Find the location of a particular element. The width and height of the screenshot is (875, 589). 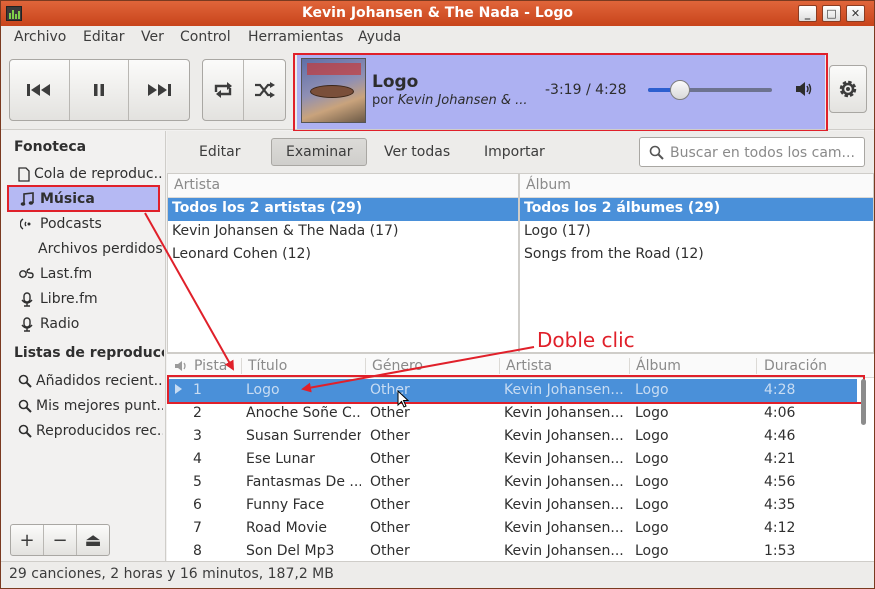

settings-button is located at coordinates (848, 89).